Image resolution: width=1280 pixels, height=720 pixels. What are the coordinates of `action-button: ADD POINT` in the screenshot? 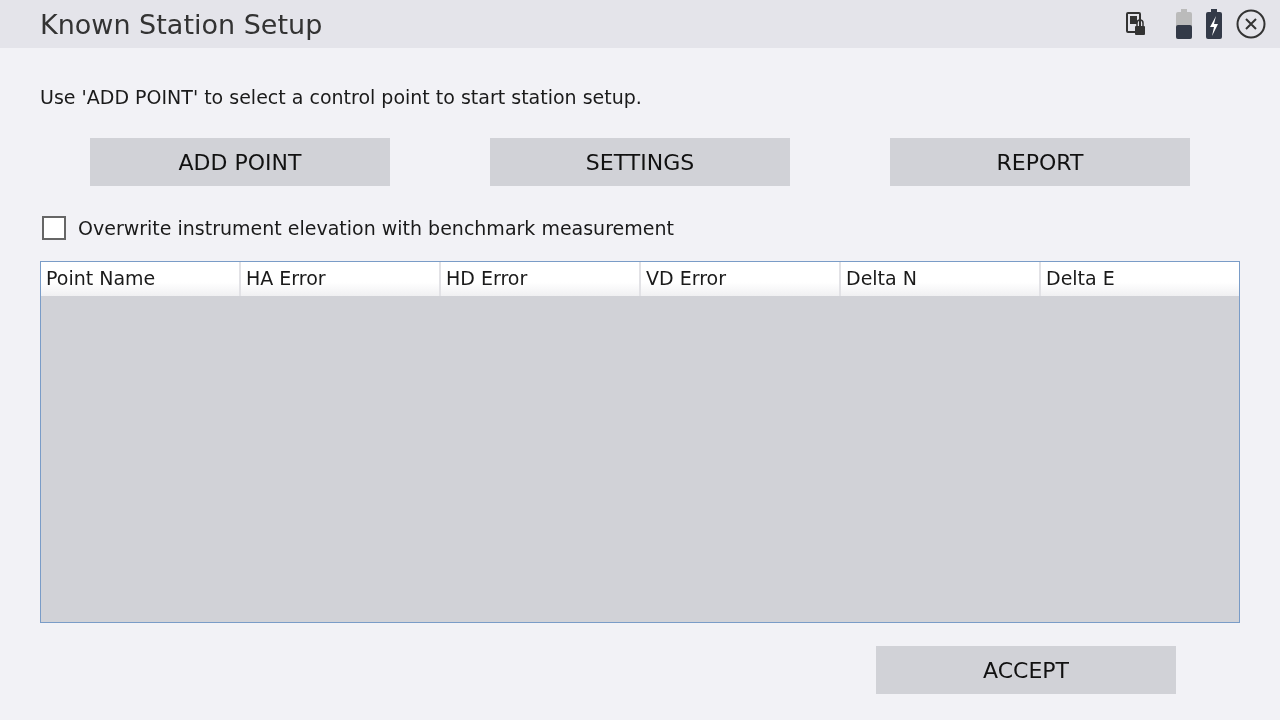 It's located at (240, 162).